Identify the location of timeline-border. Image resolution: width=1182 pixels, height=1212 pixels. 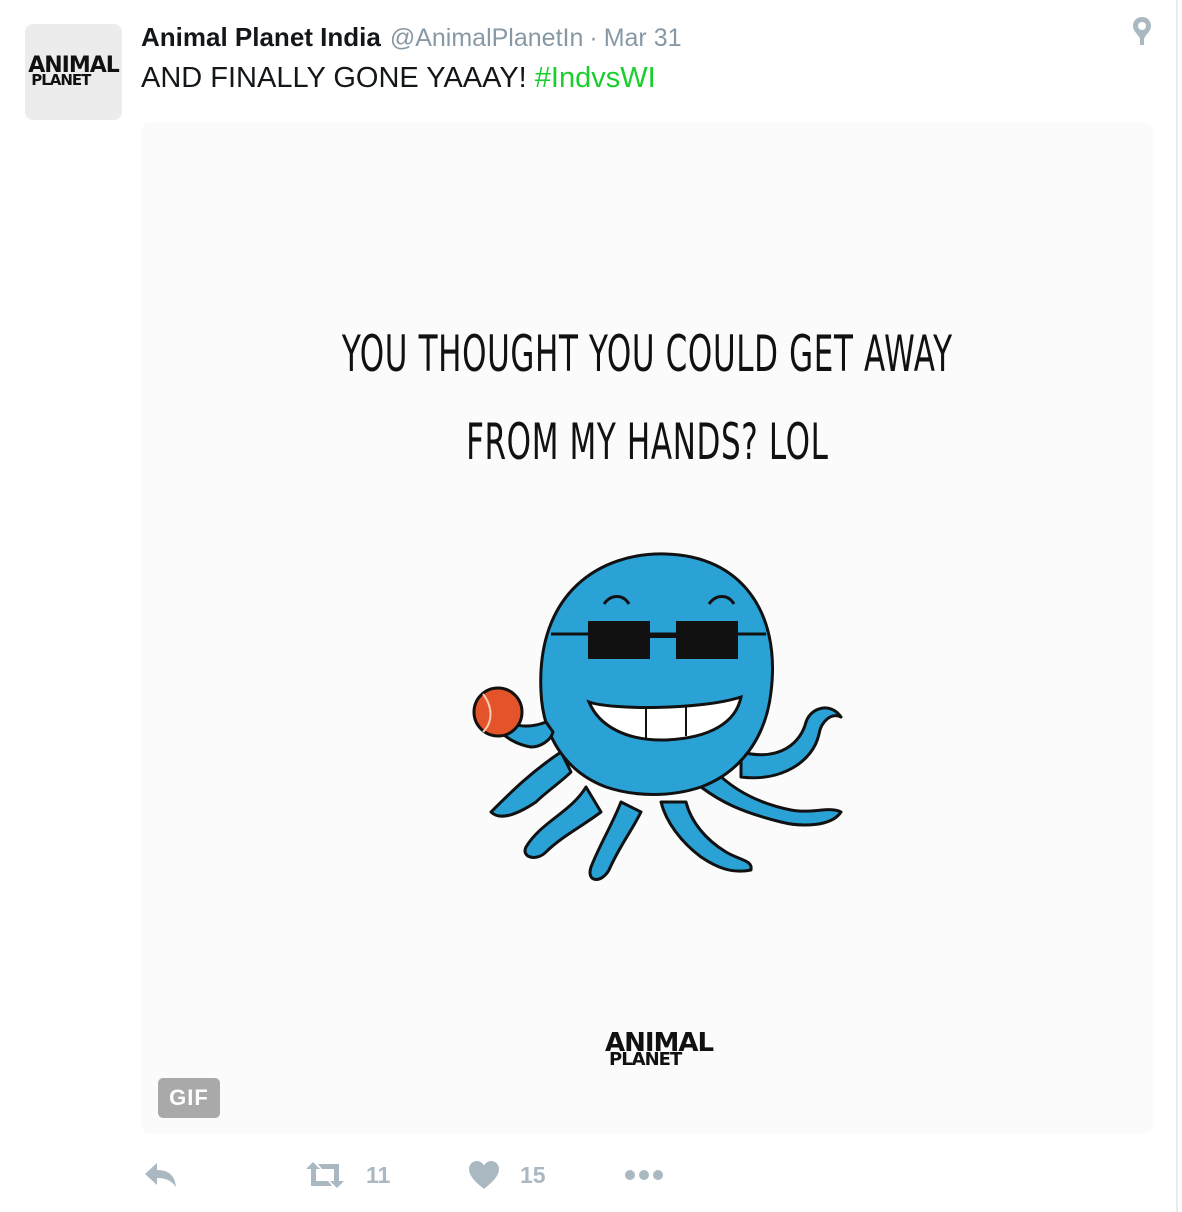
(1177, 606).